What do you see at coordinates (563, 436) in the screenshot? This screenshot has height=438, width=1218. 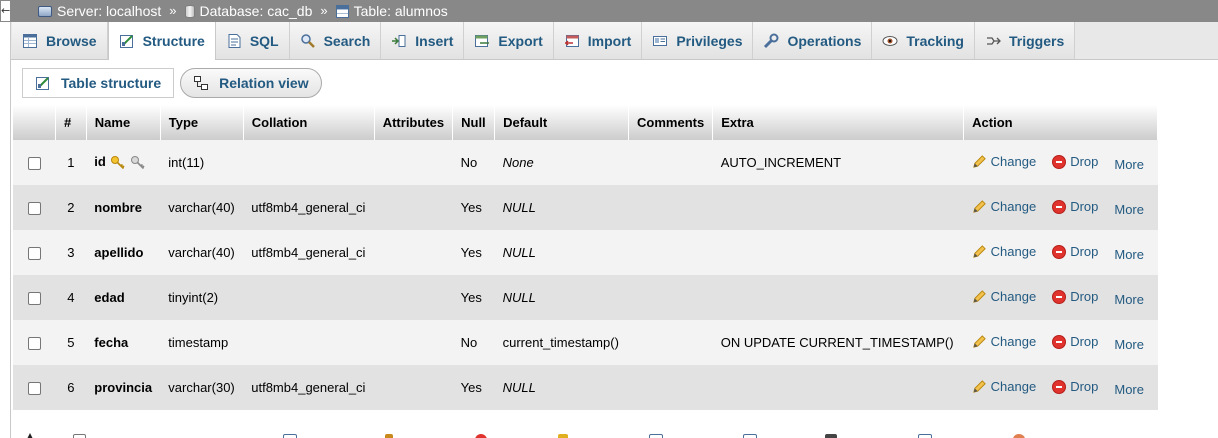 I see `key-icon` at bounding box center [563, 436].